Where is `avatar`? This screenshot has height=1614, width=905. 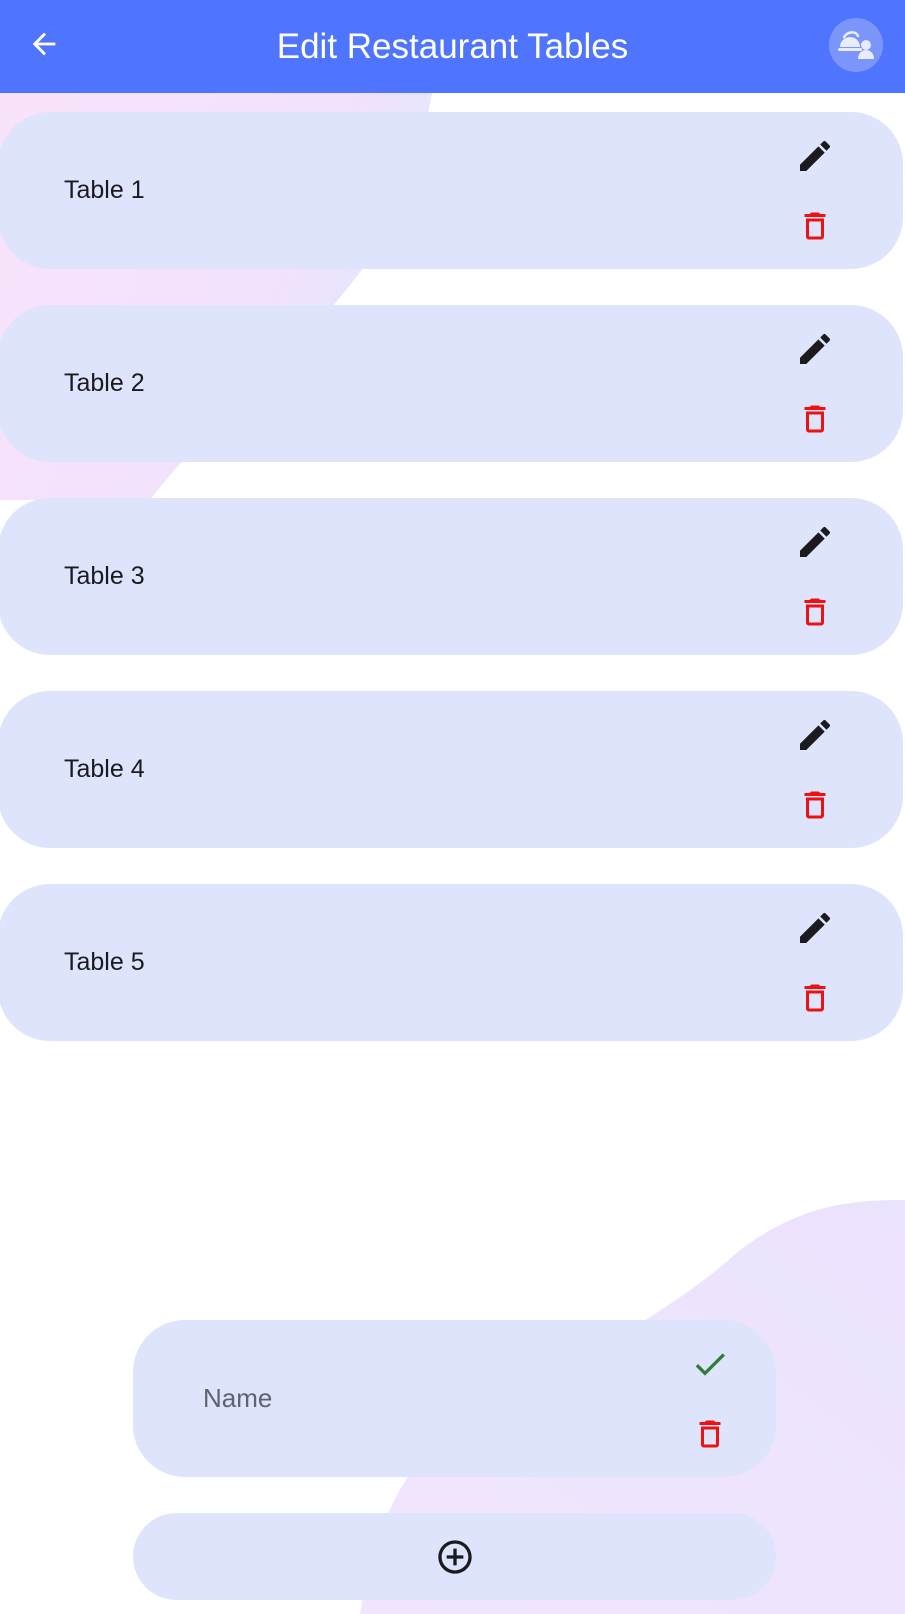
avatar is located at coordinates (856, 45).